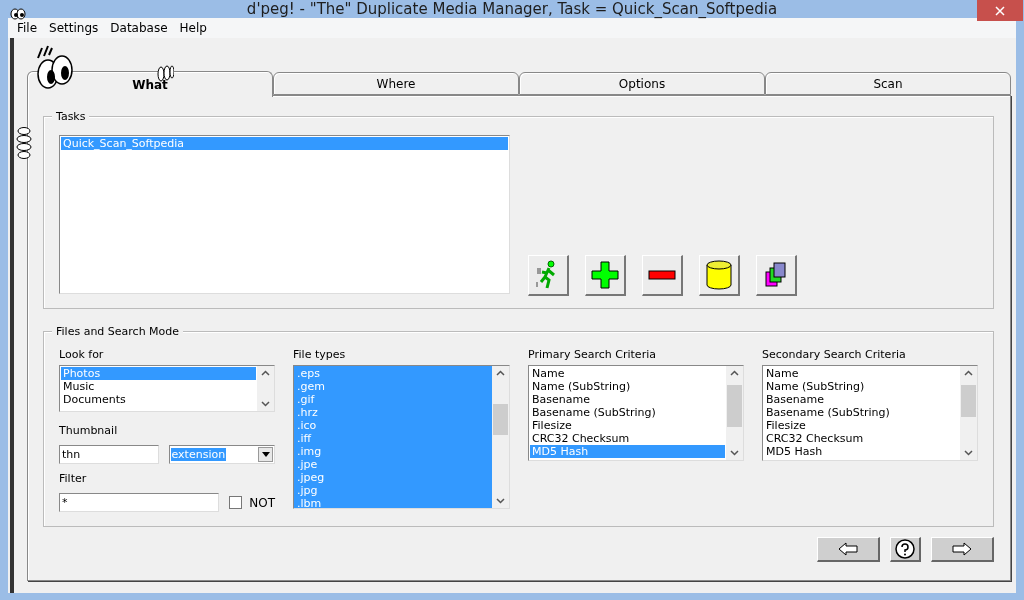 This screenshot has width=1024, height=600. I want to click on field-label: Look for, so click(82, 354).